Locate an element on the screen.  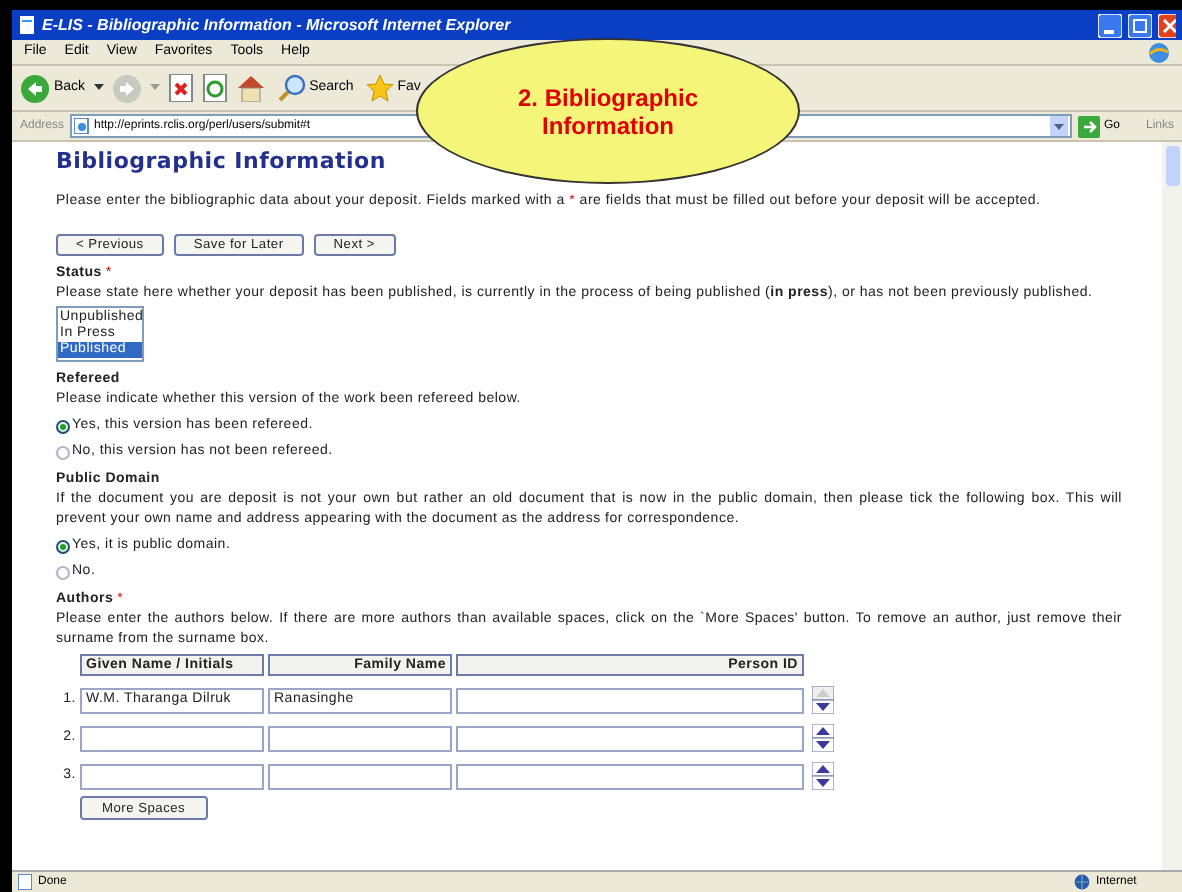
page-heading: Bibliographic Information is located at coordinates (222, 162).